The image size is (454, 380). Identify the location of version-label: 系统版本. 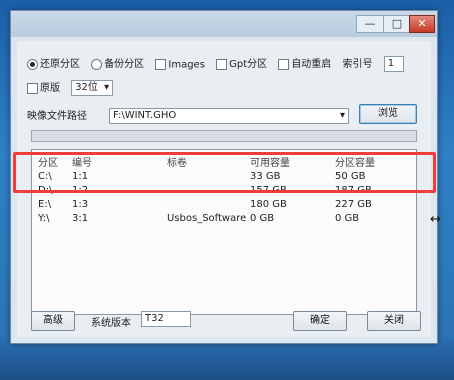
(111, 323).